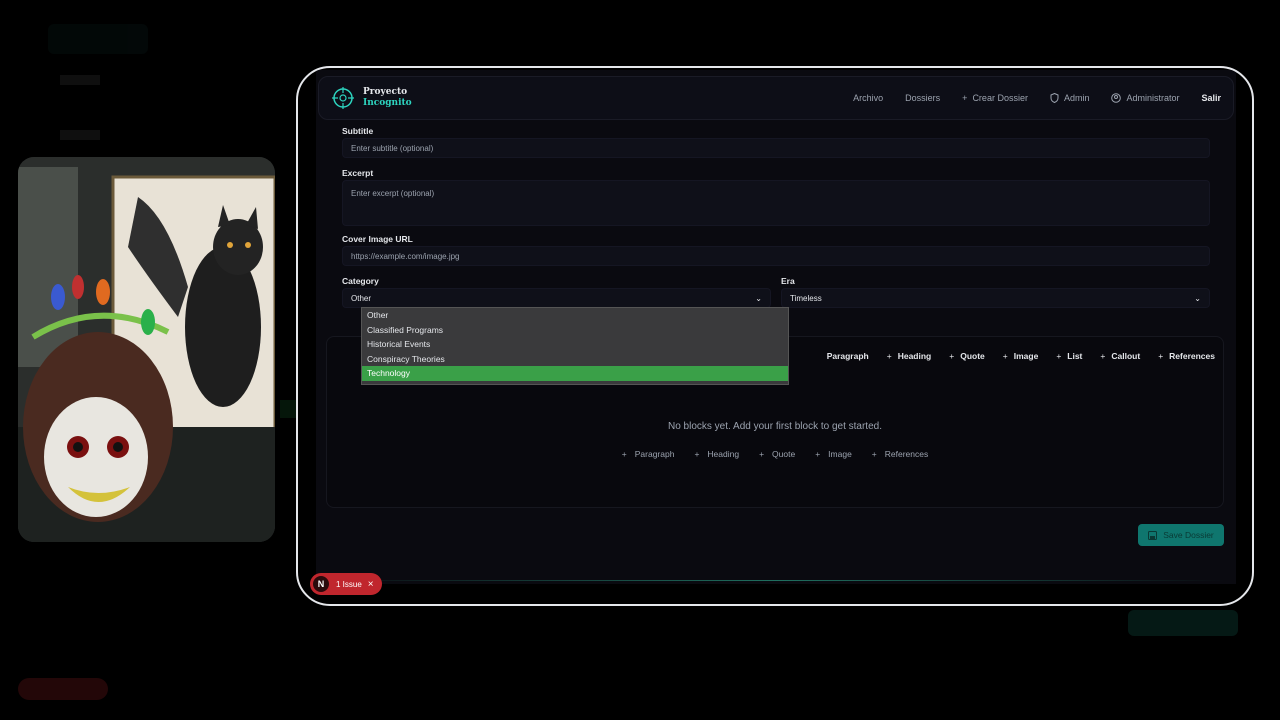  I want to click on dropdown-option: Conspiracy Theories, so click(575, 359).